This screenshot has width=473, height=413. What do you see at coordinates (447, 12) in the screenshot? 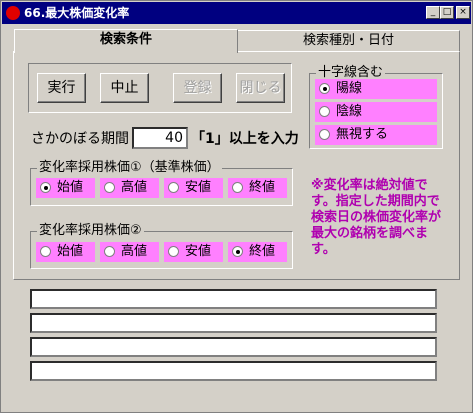
I see `maximize-button: □` at bounding box center [447, 12].